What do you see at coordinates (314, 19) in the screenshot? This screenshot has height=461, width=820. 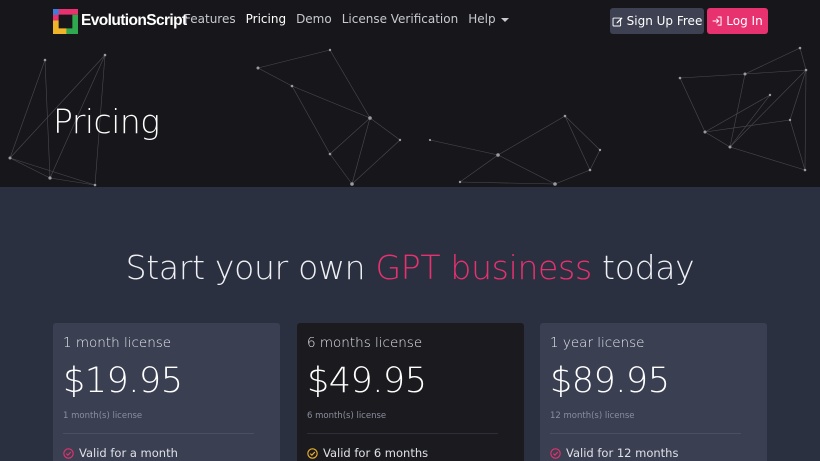 I see `nav-item-demo: Demo` at bounding box center [314, 19].